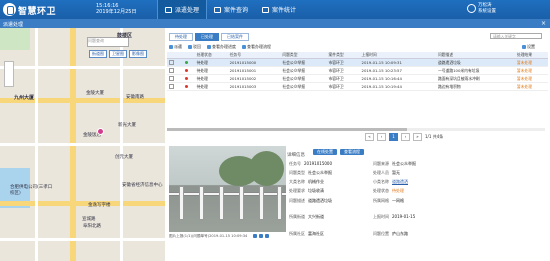 This screenshot has width=550, height=261. I want to click on detail-field: 处理状态 待处理, so click(388, 191).